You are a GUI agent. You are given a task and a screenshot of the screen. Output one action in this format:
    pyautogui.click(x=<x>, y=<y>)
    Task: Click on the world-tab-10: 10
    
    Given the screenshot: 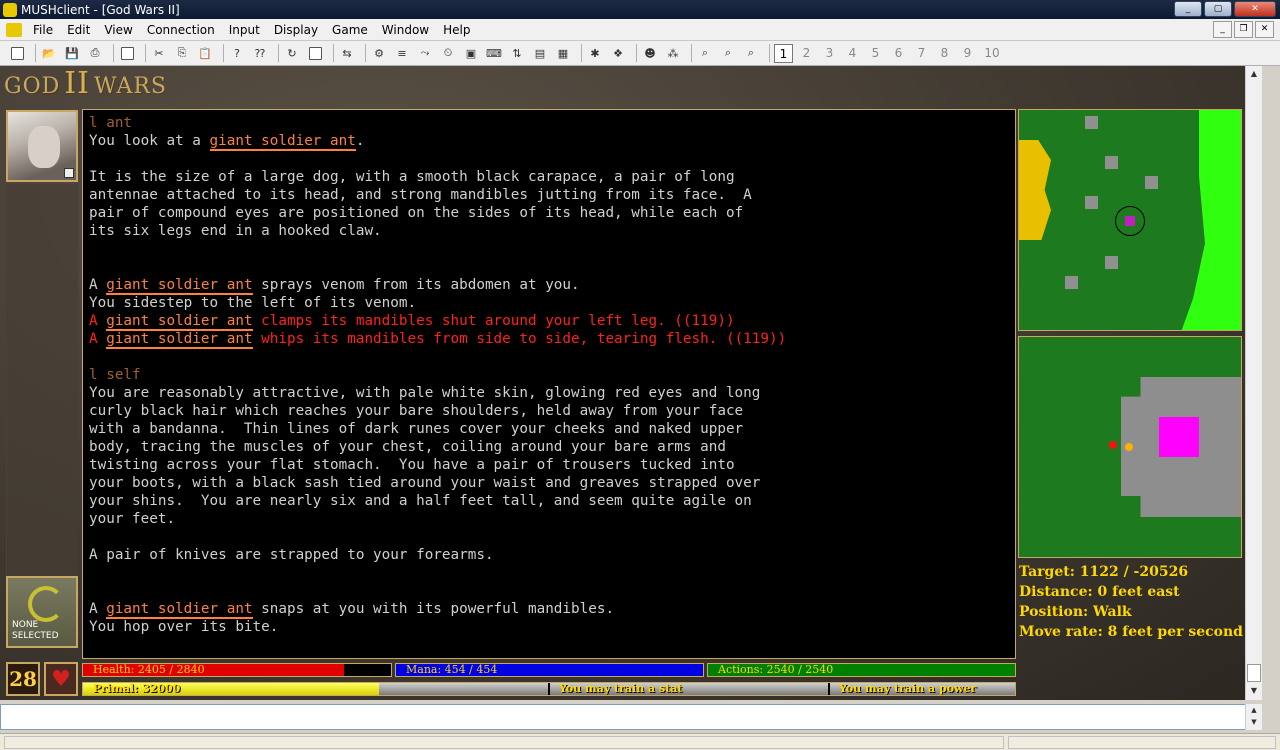 What is the action you would take?
    pyautogui.click(x=992, y=53)
    